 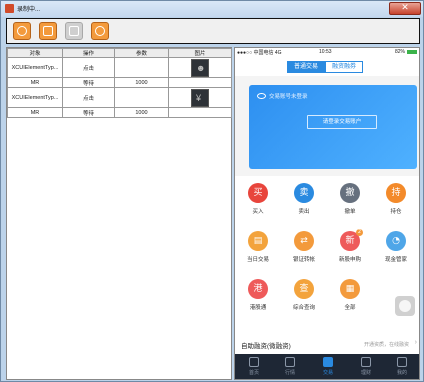 I want to click on hk-icon: 港, so click(x=258, y=289).